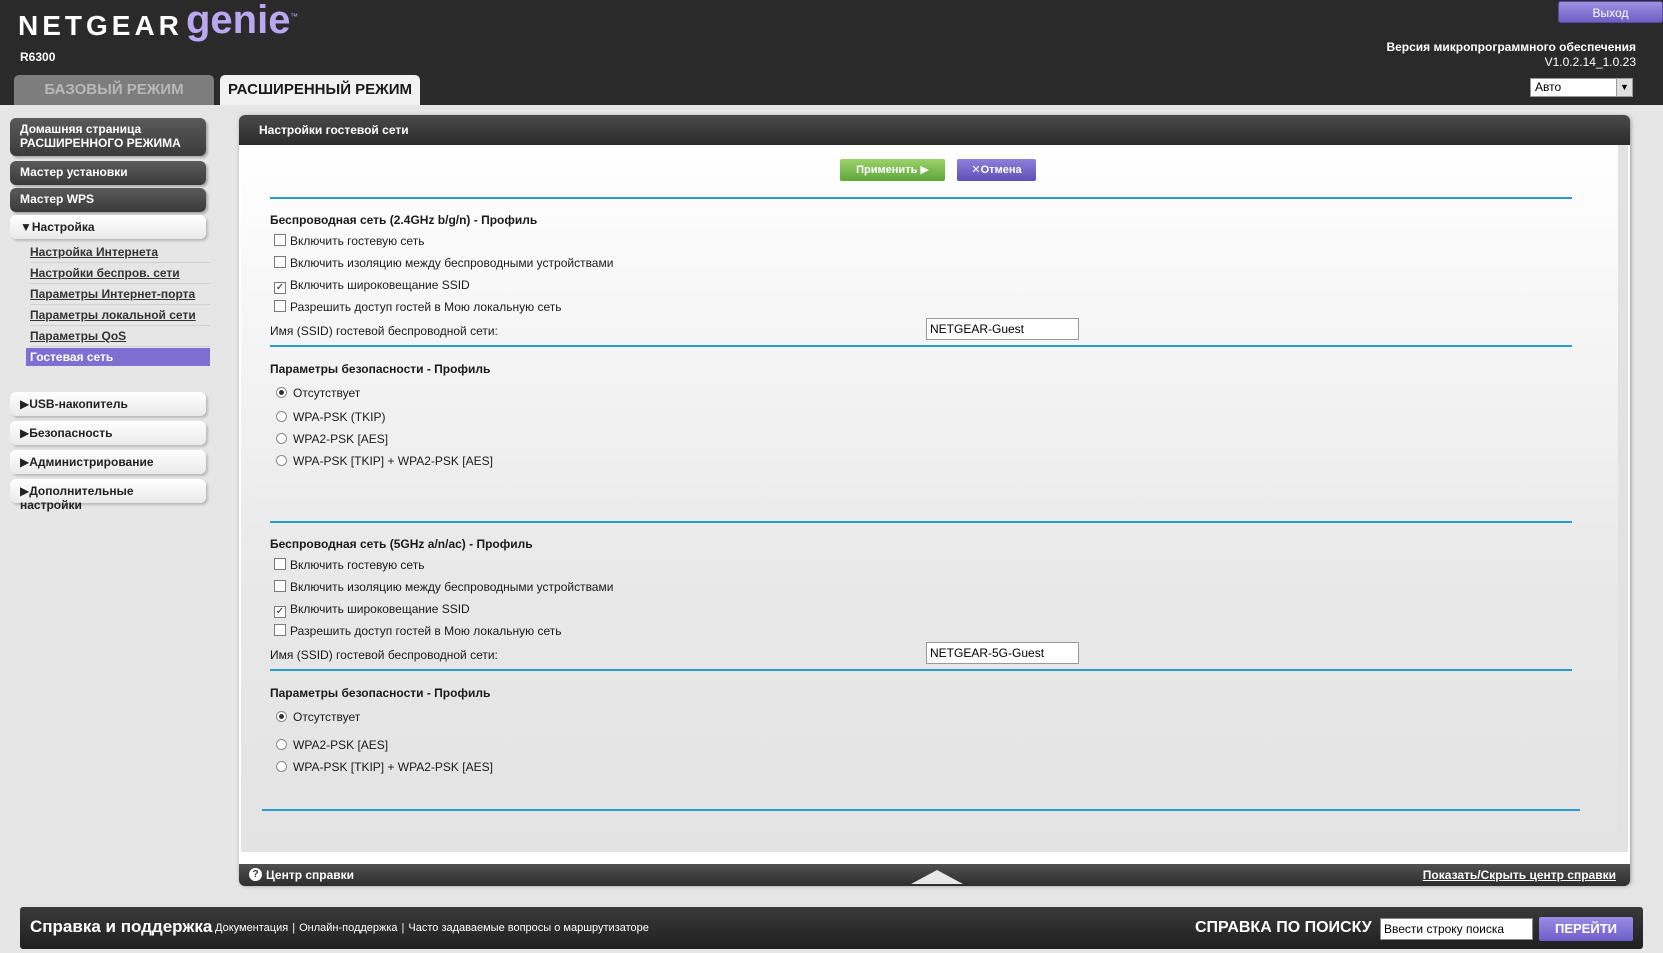 This screenshot has height=953, width=1663. I want to click on band5-ssid-broadcast-checkbox: ✓, so click(280, 612).